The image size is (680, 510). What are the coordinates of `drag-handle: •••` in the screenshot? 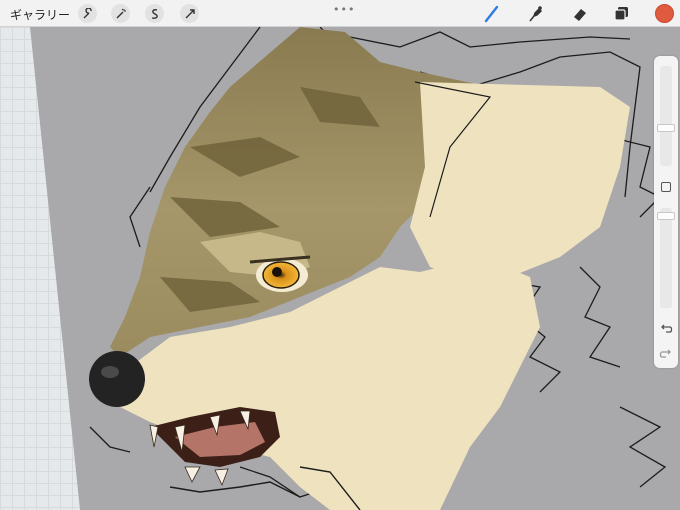 It's located at (344, 9).